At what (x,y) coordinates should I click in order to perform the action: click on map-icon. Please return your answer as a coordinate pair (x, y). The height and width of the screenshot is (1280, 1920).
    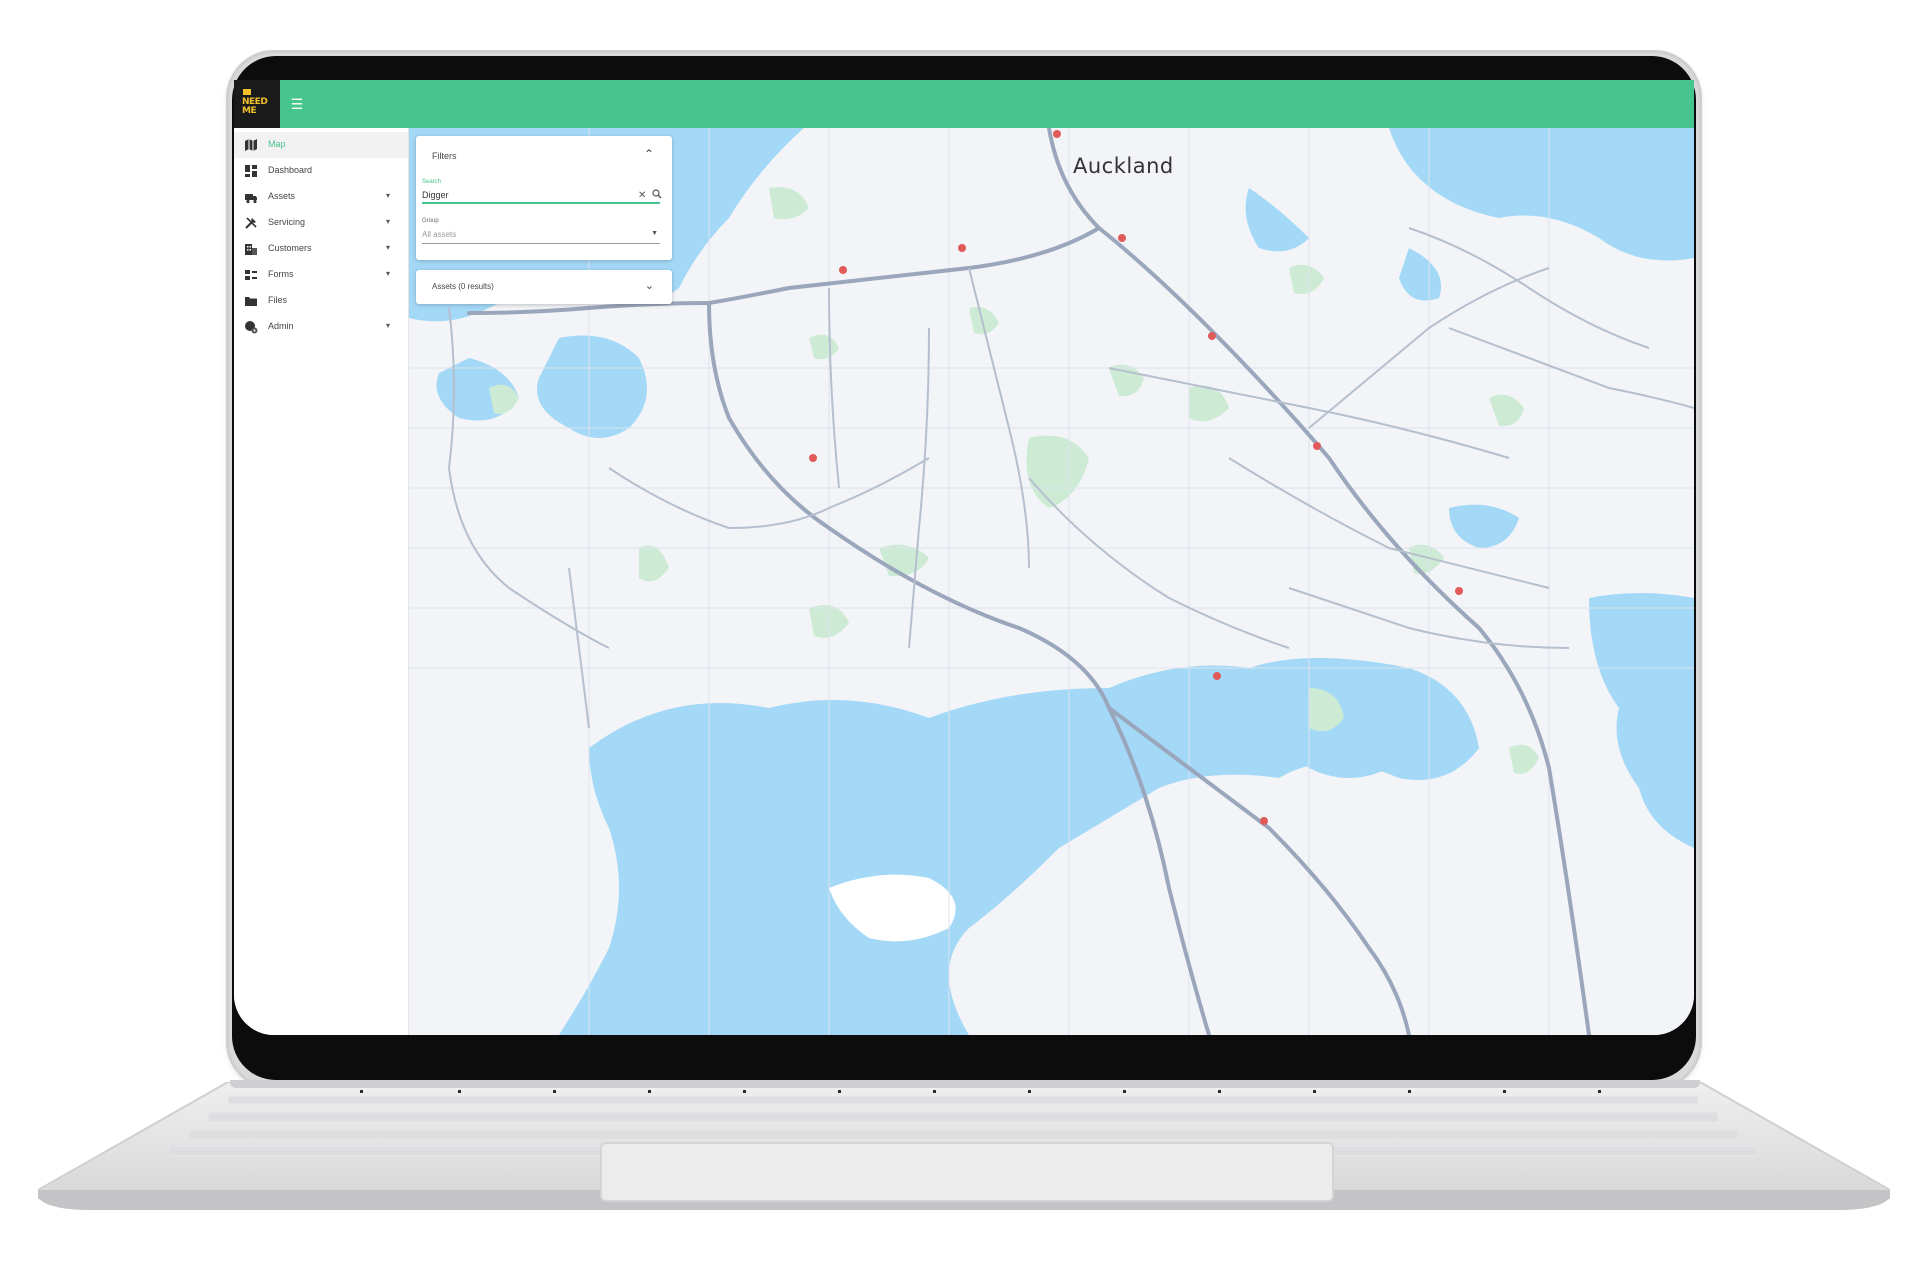
    Looking at the image, I should click on (251, 145).